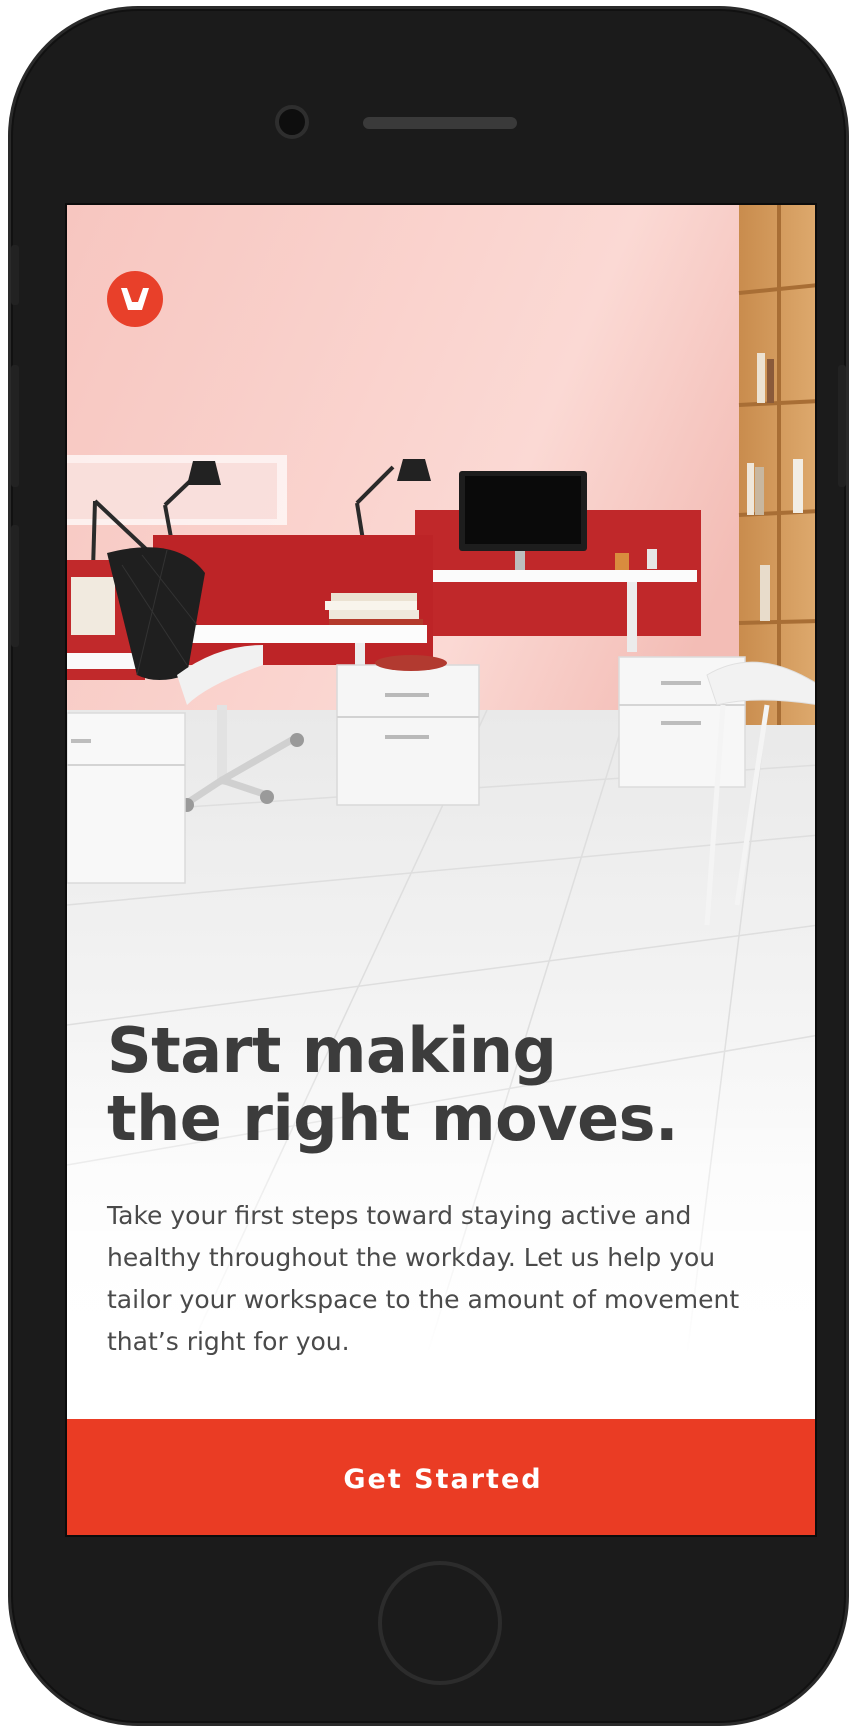  Describe the element at coordinates (842, 426) in the screenshot. I see `power-button` at that location.